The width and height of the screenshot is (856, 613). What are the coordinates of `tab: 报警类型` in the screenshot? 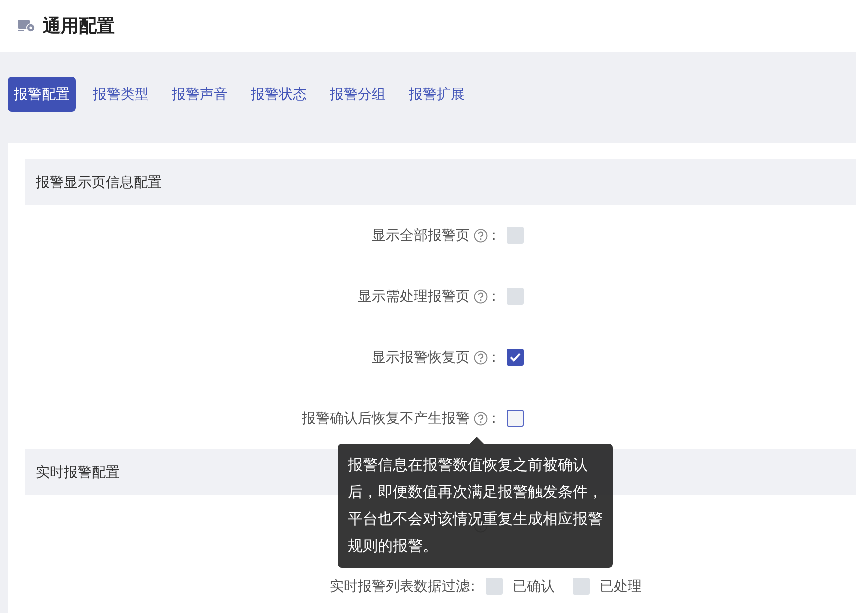 It's located at (121, 94).